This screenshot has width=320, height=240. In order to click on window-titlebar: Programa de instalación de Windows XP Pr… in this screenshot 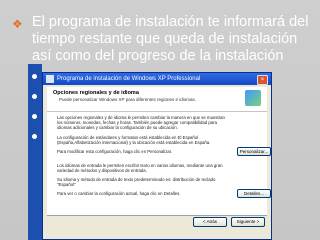, I will do `click(157, 79)`.